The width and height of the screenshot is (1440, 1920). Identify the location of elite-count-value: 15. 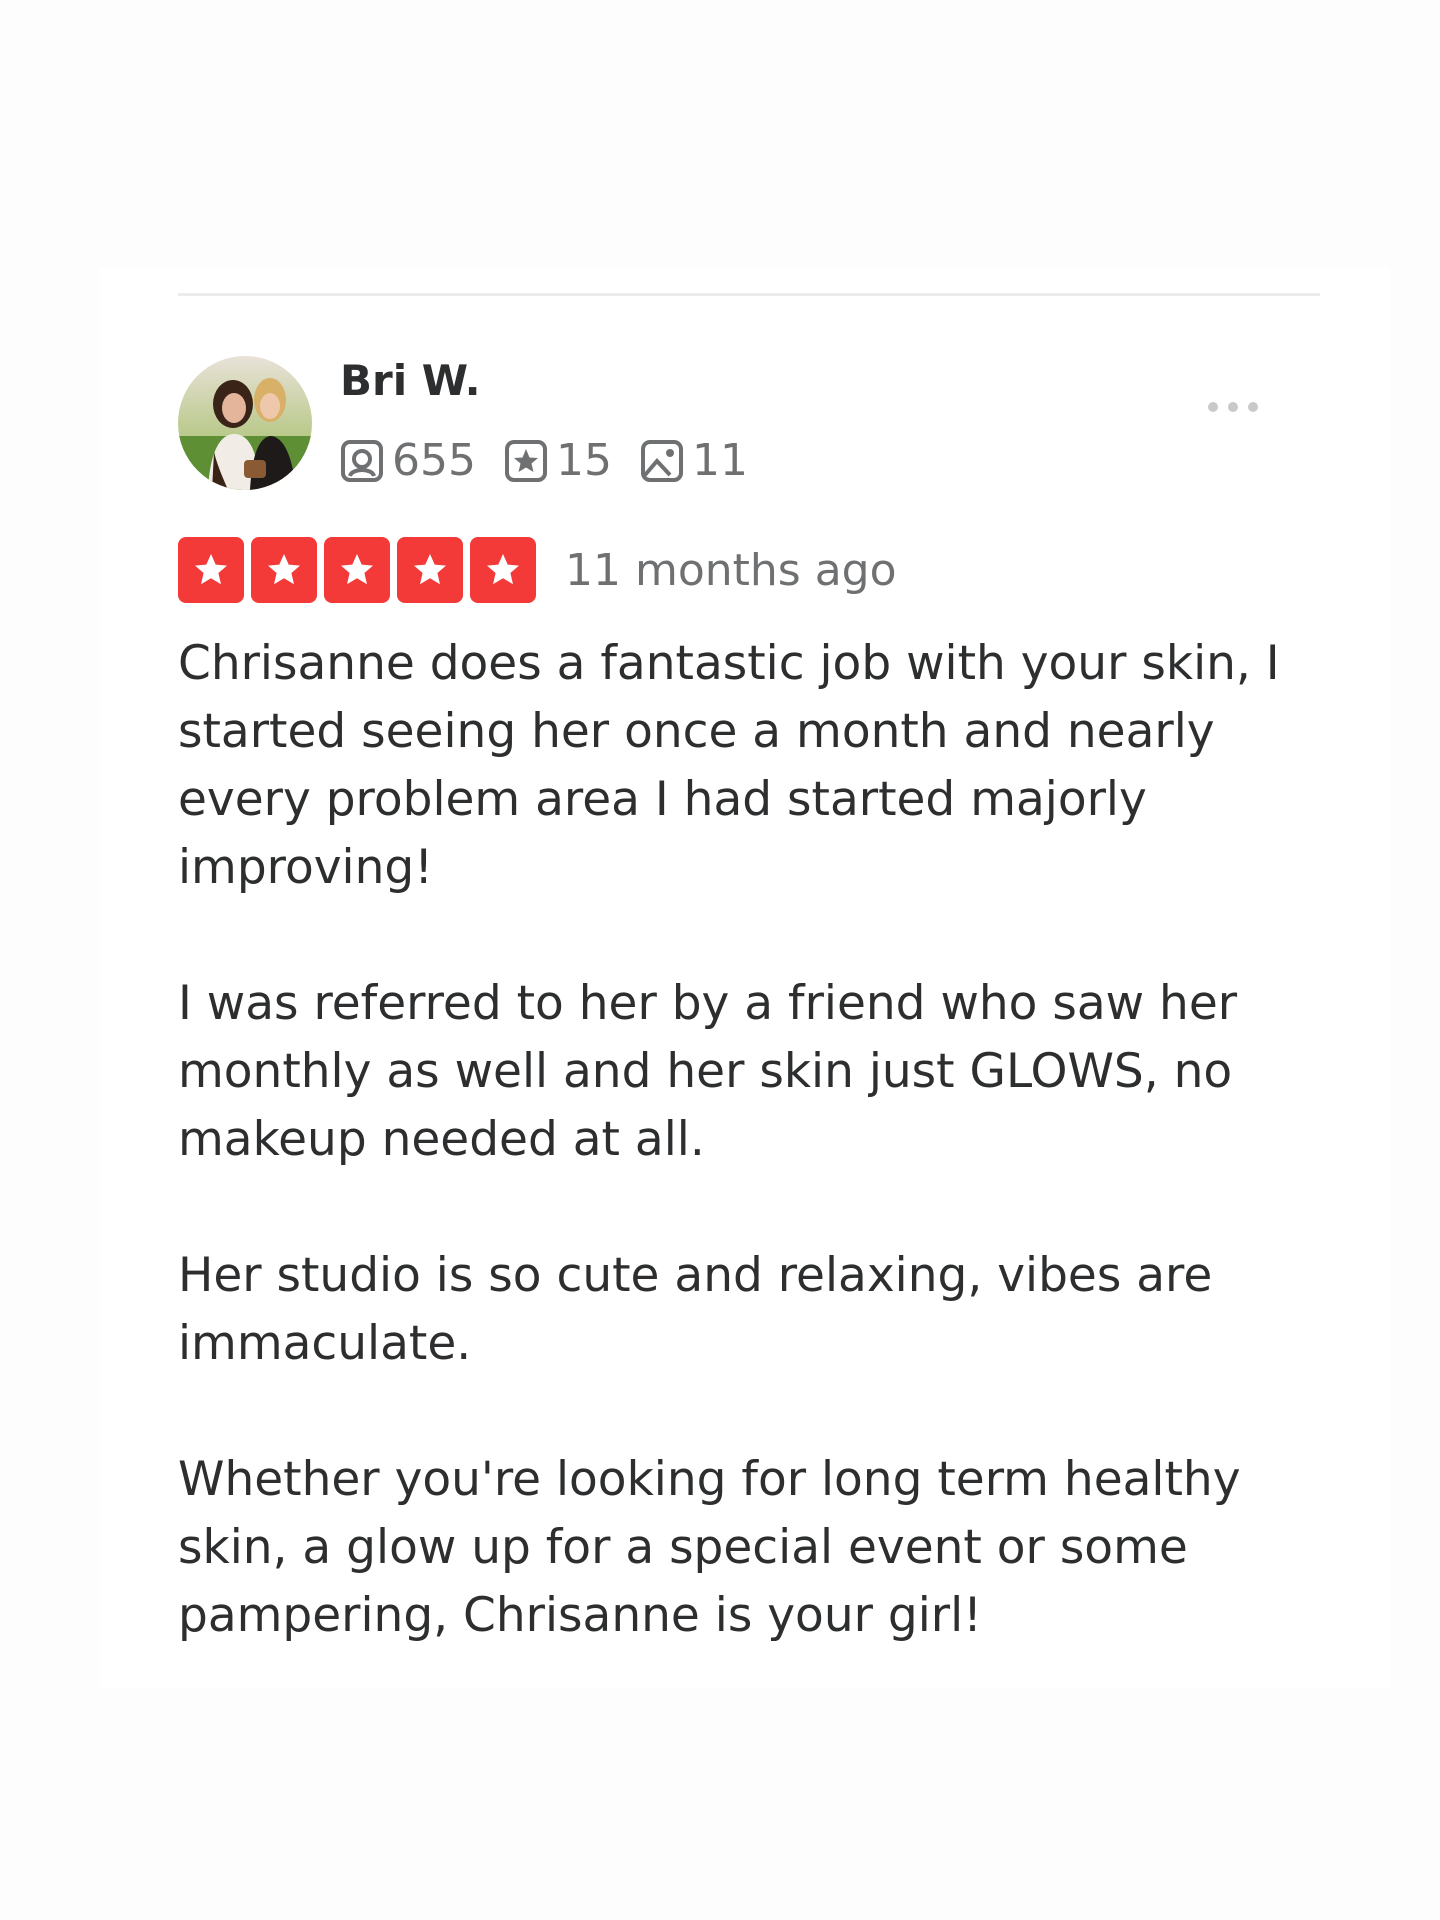
(583, 460).